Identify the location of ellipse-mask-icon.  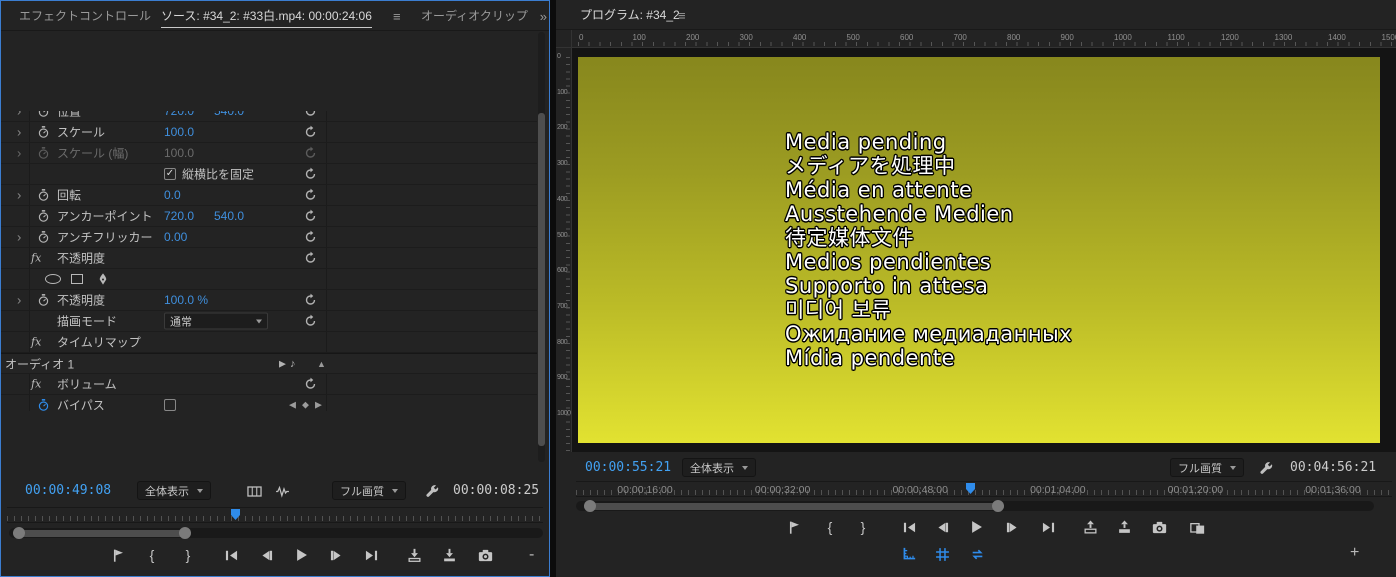
(53, 279).